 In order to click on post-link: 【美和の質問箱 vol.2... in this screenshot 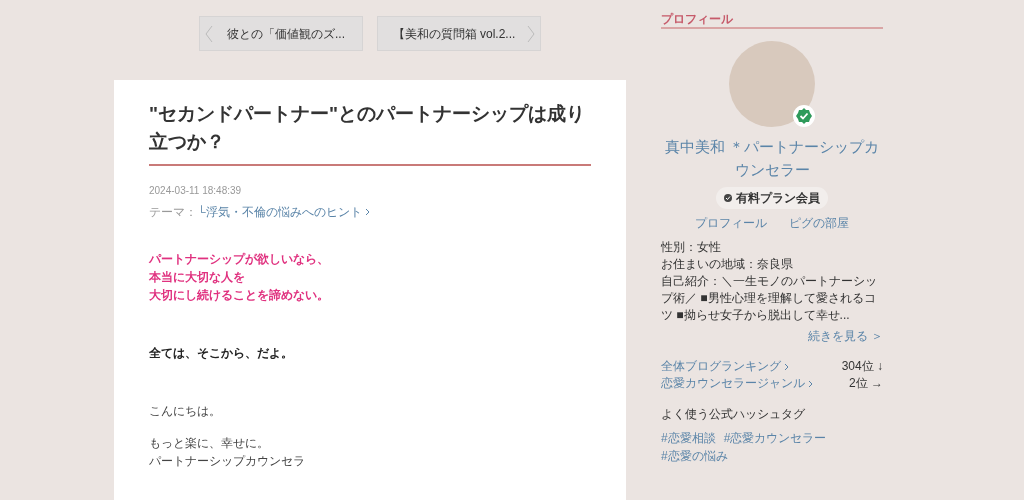, I will do `click(459, 33)`.